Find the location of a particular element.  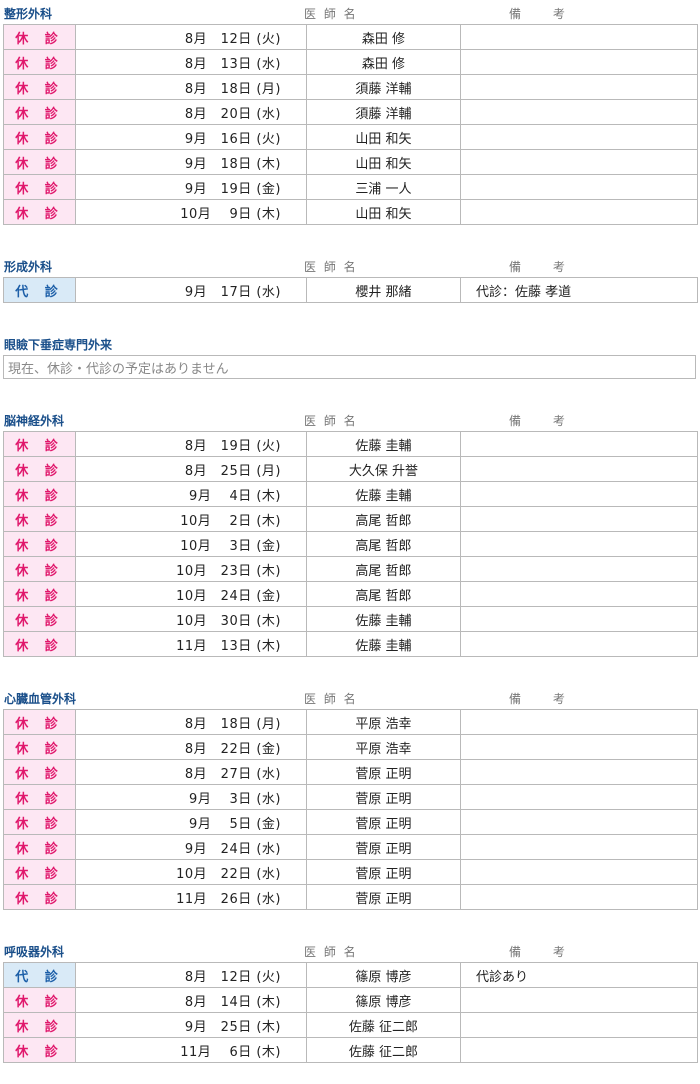

table-row: 休 診 10月 24日 (金) 高尾 哲郎 is located at coordinates (350, 594).